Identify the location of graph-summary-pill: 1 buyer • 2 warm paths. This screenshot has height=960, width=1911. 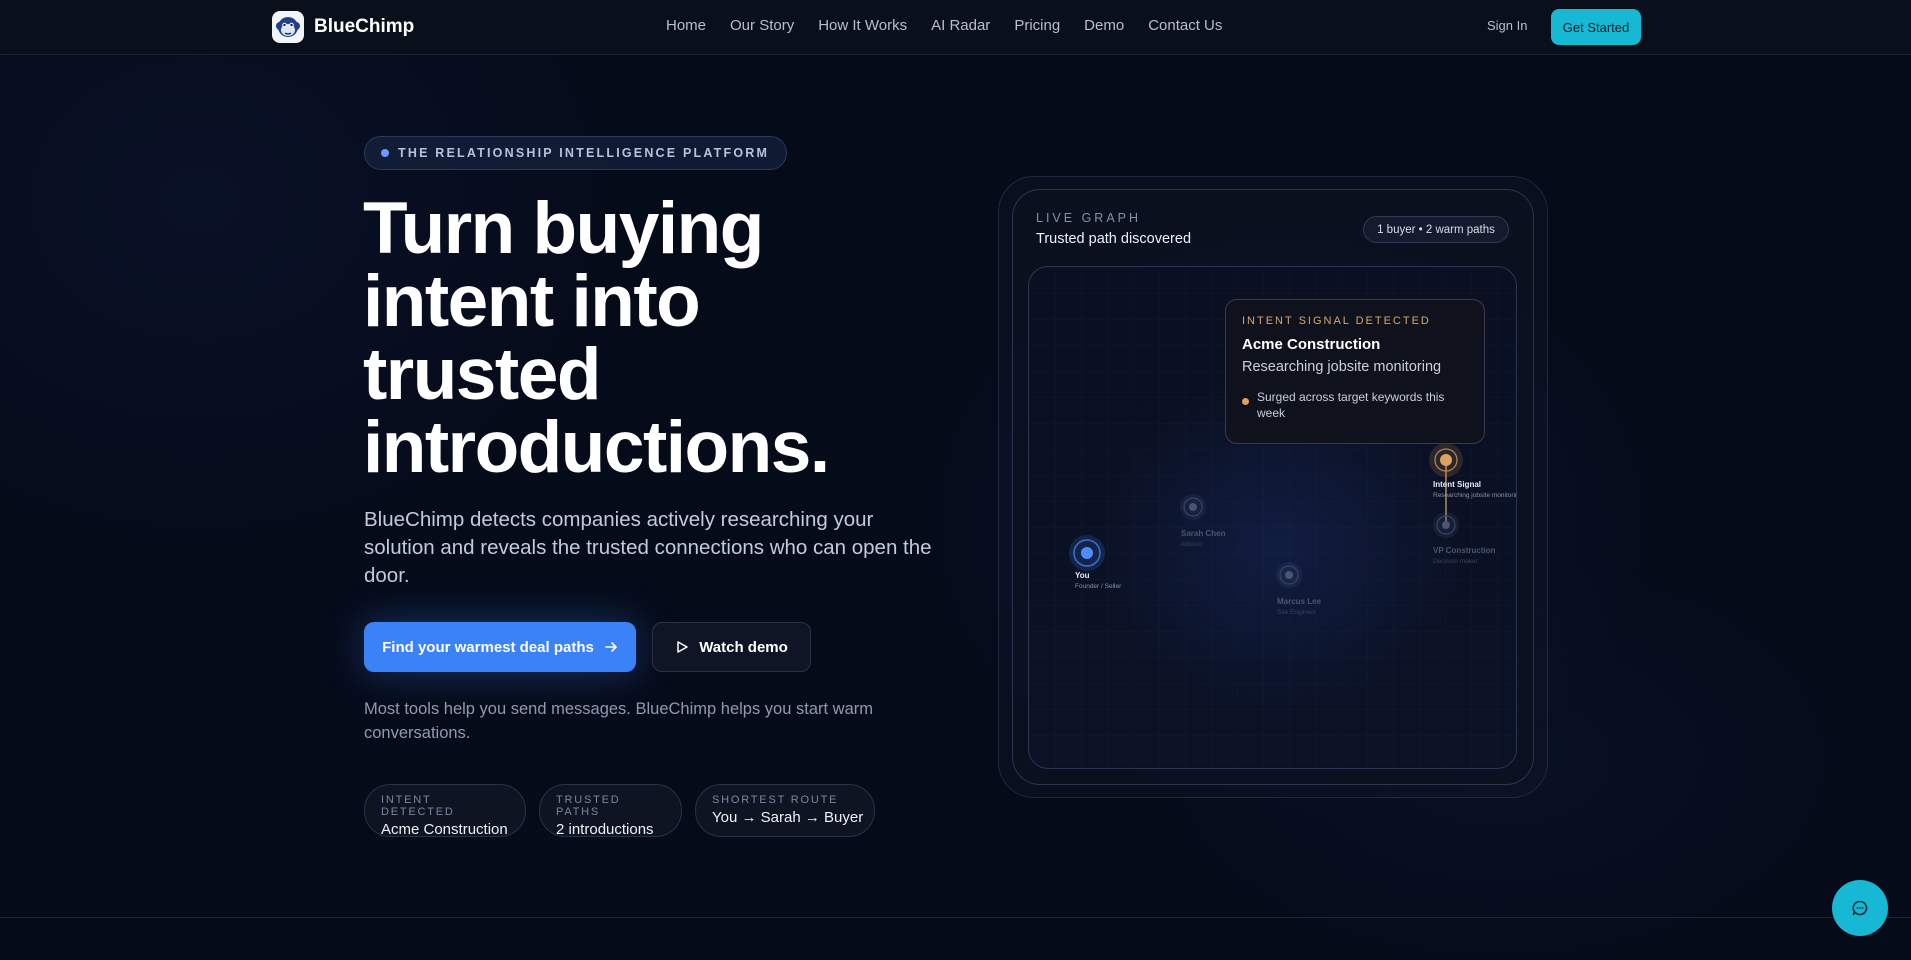
(1436, 229).